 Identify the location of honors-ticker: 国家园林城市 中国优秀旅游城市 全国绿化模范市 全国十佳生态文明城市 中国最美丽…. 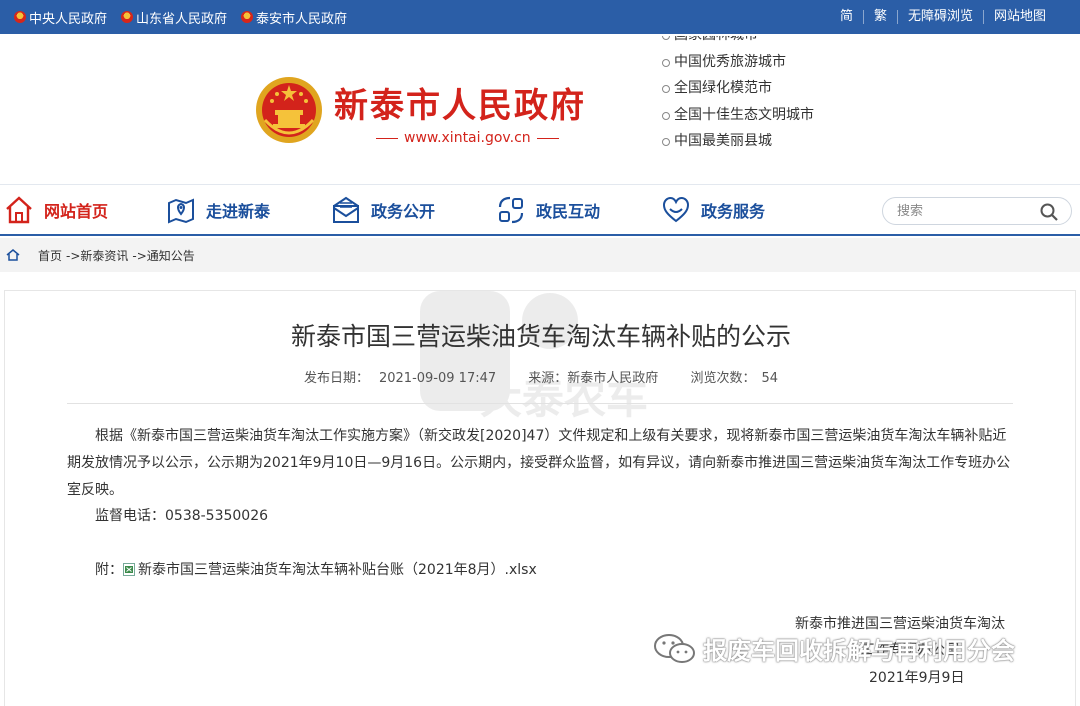
(760, 98).